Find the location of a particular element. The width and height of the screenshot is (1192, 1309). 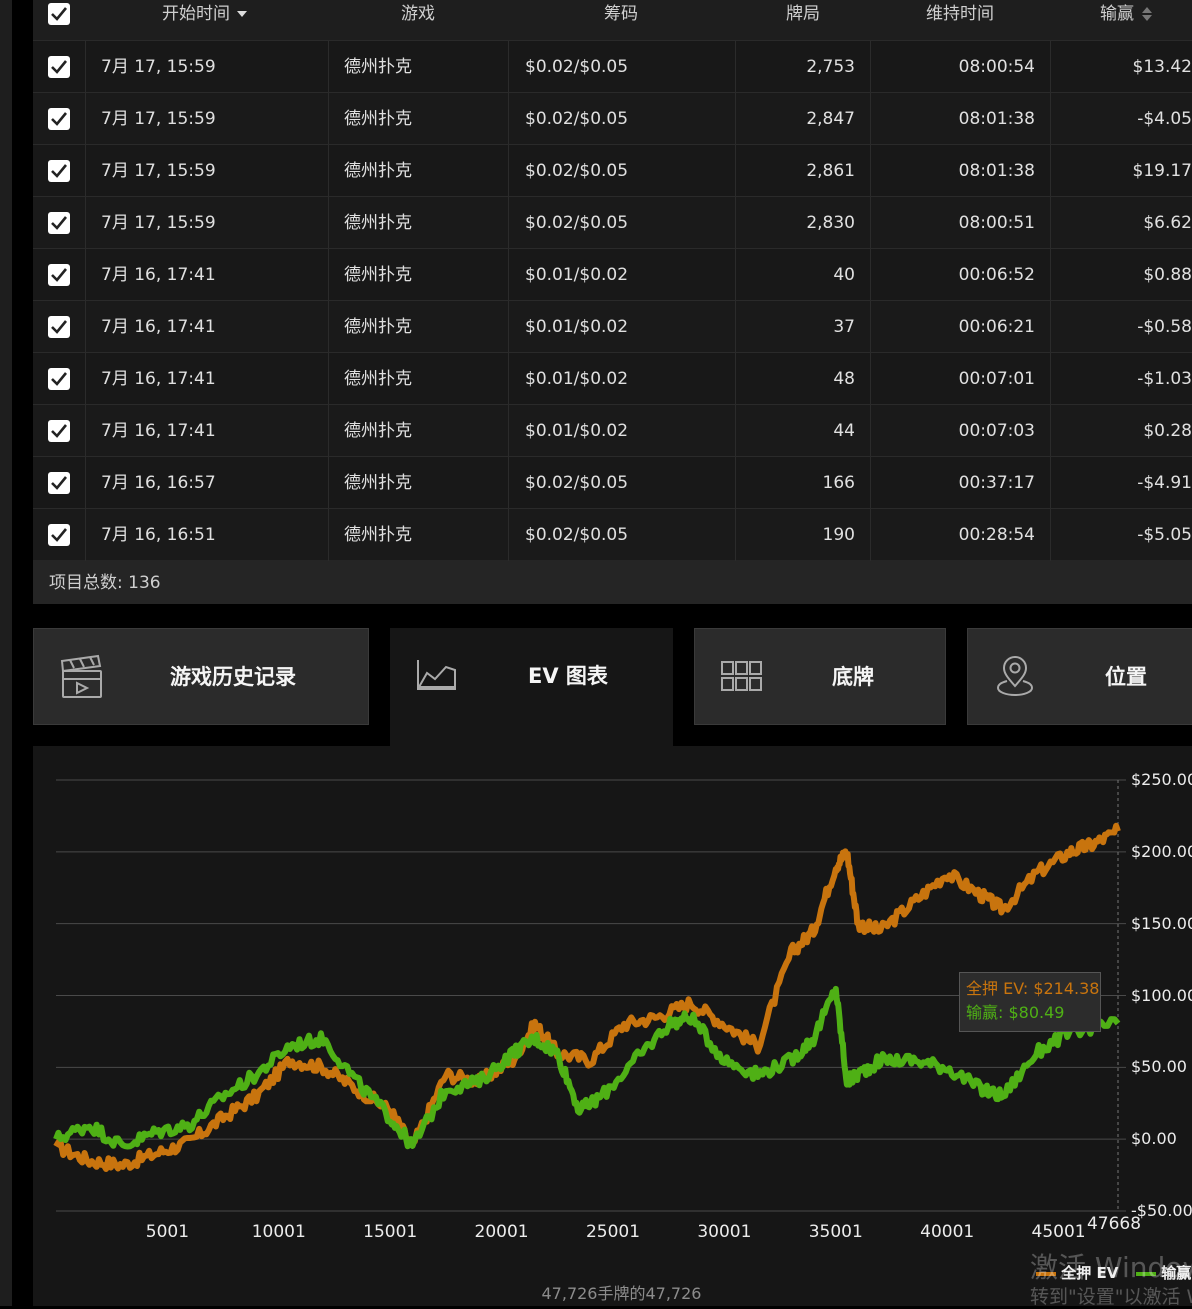

cell-hands: 40 is located at coordinates (844, 275).